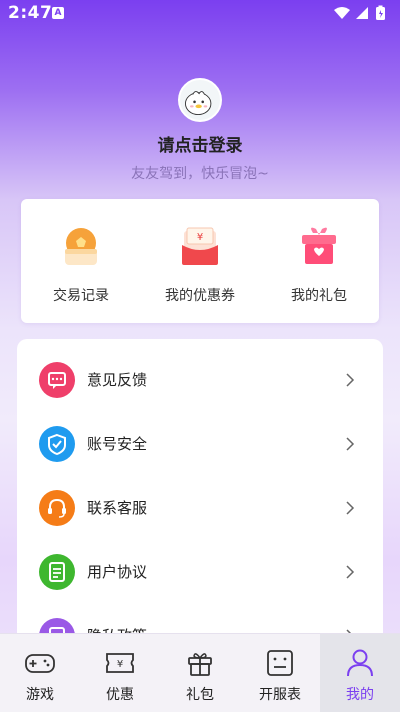  Describe the element at coordinates (81, 267) in the screenshot. I see `quick-action-transactions: 交易记录` at that location.